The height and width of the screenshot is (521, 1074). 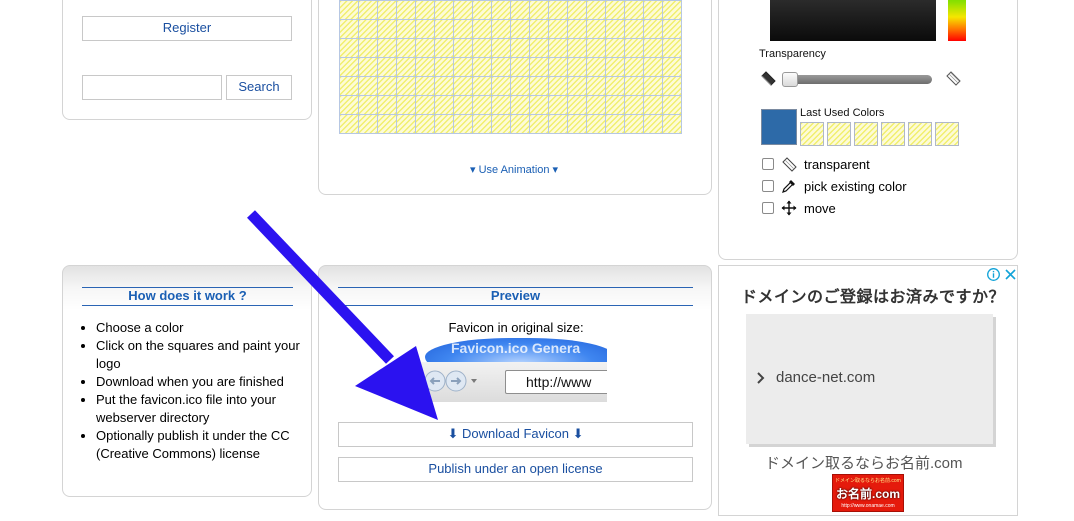 What do you see at coordinates (993, 276) in the screenshot?
I see `ad-info-icon` at bounding box center [993, 276].